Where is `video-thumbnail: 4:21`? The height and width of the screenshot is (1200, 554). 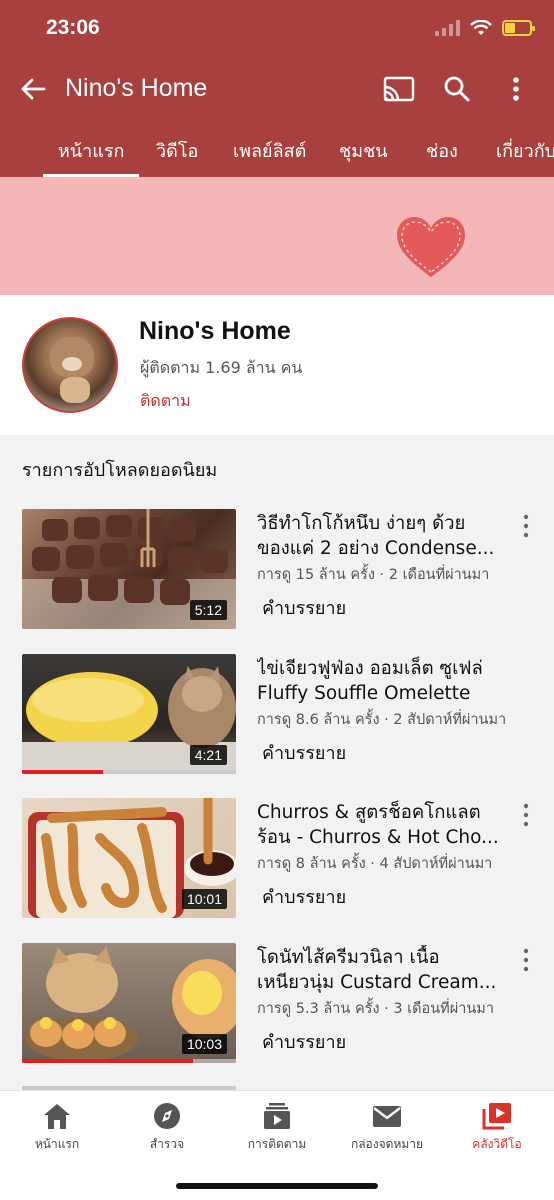 video-thumbnail: 4:21 is located at coordinates (129, 714).